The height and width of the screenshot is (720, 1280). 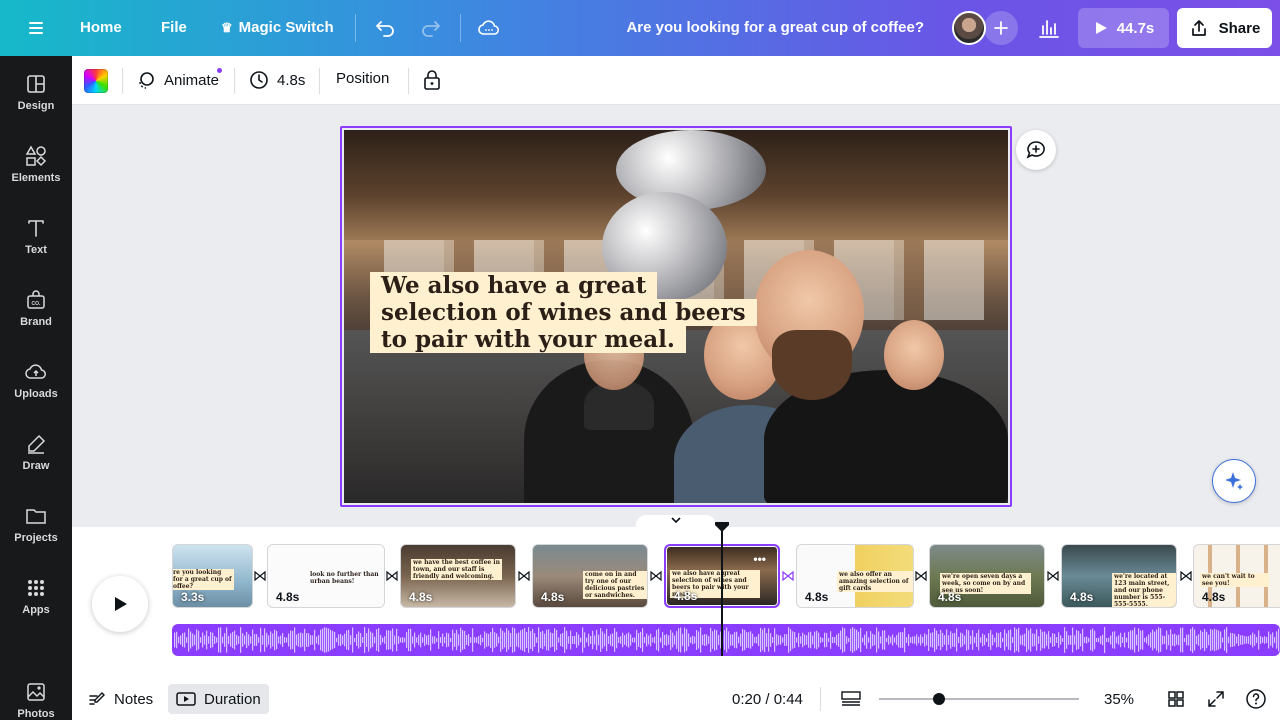 I want to click on color-picker-swatch, so click(x=96, y=81).